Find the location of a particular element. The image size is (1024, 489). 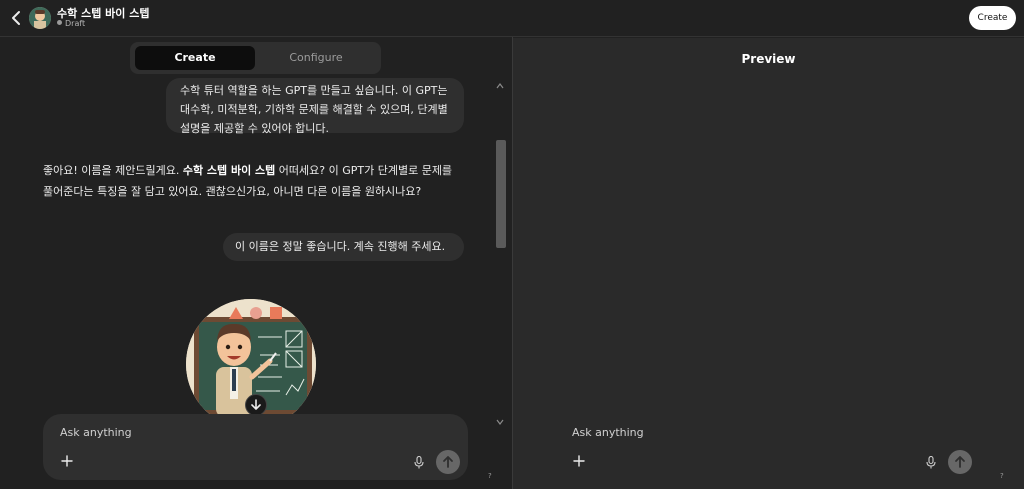

status-dot is located at coordinates (59, 22).